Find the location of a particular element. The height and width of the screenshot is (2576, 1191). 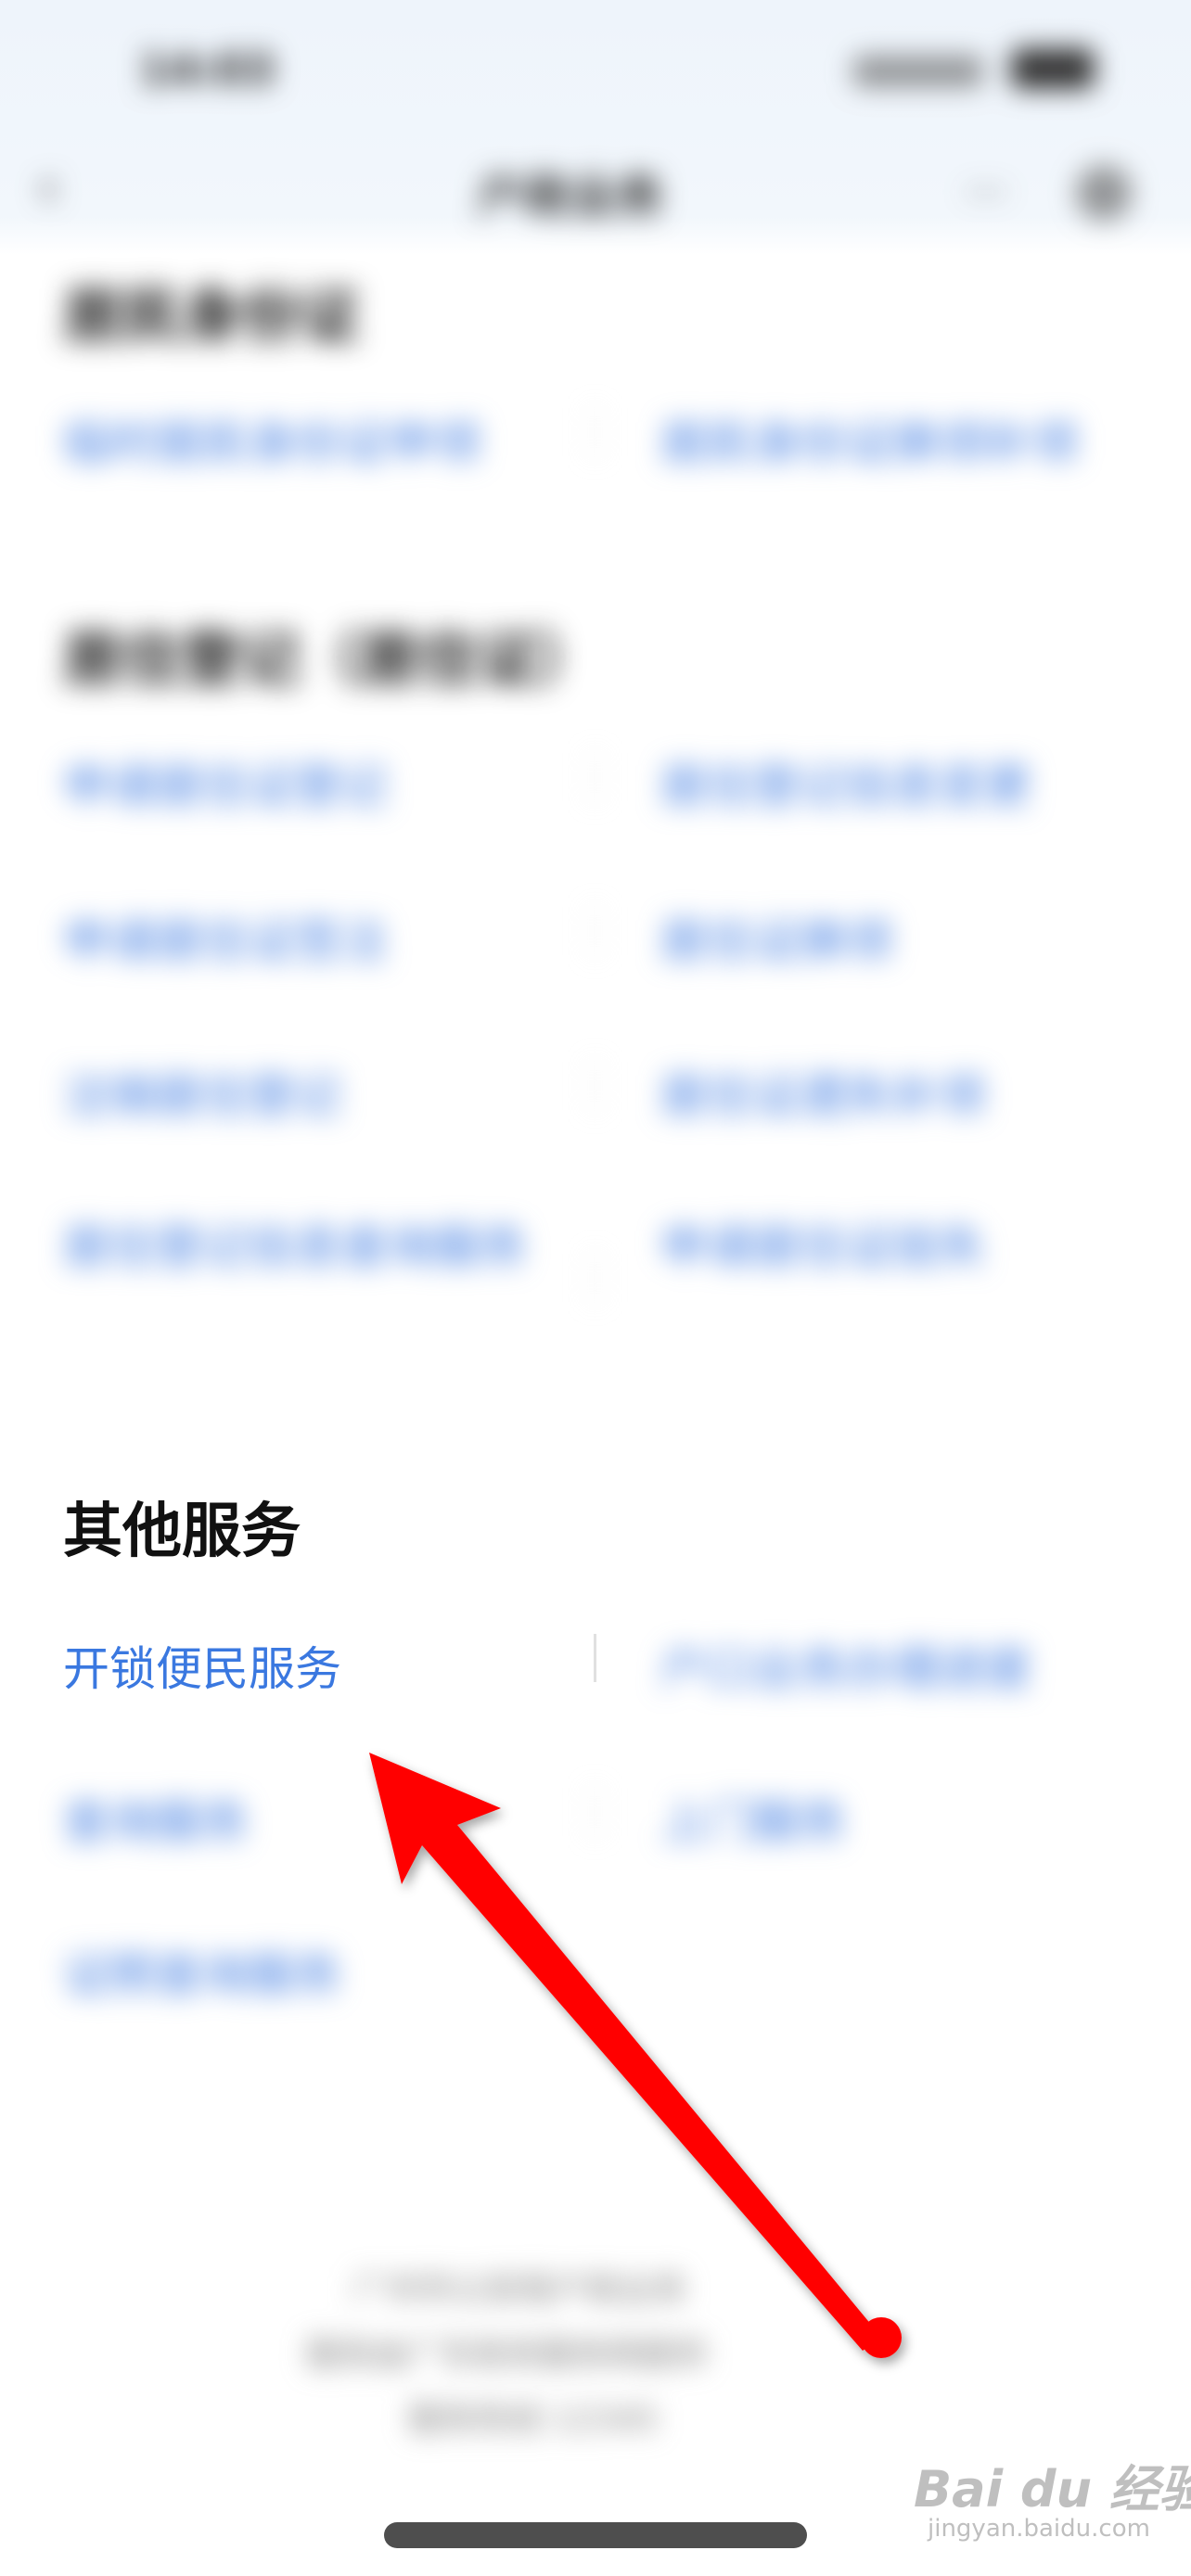

link-item: 申请居住证登记 is located at coordinates (225, 783).